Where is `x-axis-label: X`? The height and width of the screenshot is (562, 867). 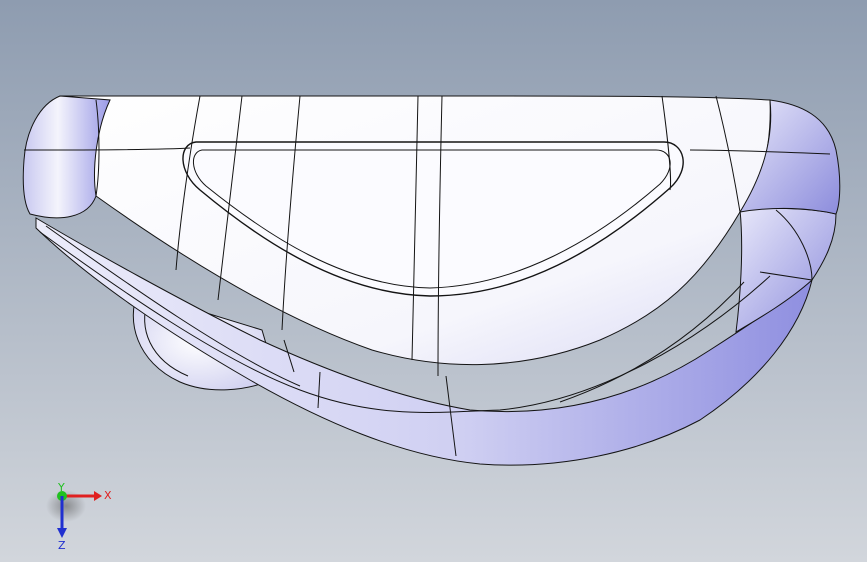
x-axis-label: X is located at coordinates (108, 495).